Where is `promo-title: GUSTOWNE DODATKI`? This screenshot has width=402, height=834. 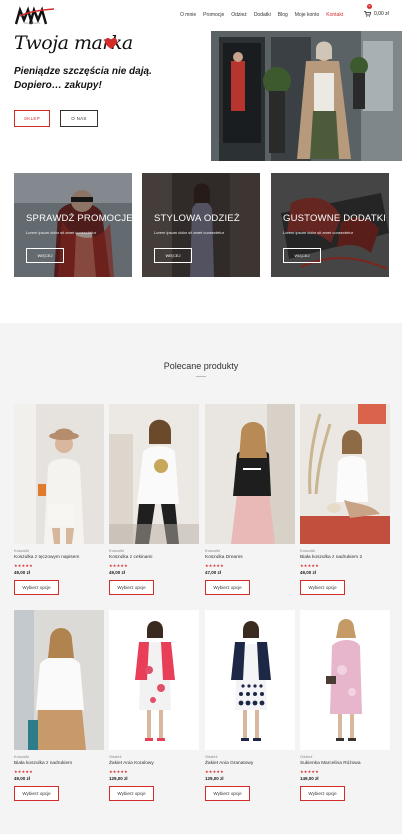 promo-title: GUSTOWNE DODATKI is located at coordinates (335, 218).